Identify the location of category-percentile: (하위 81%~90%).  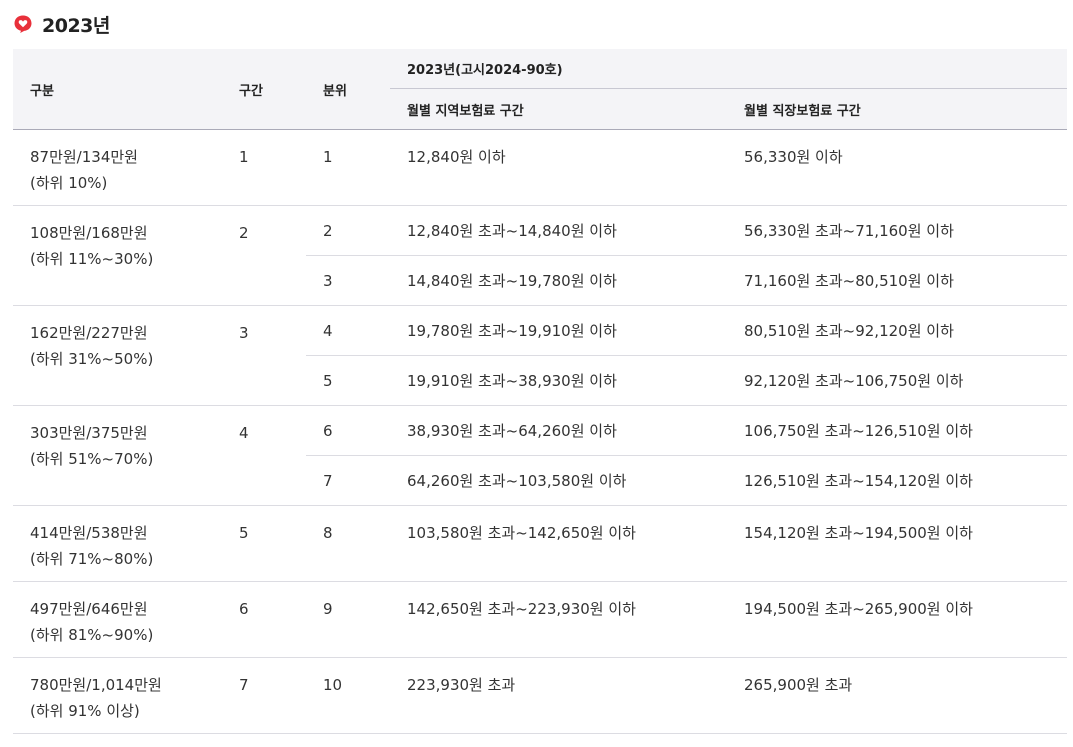
(92, 635).